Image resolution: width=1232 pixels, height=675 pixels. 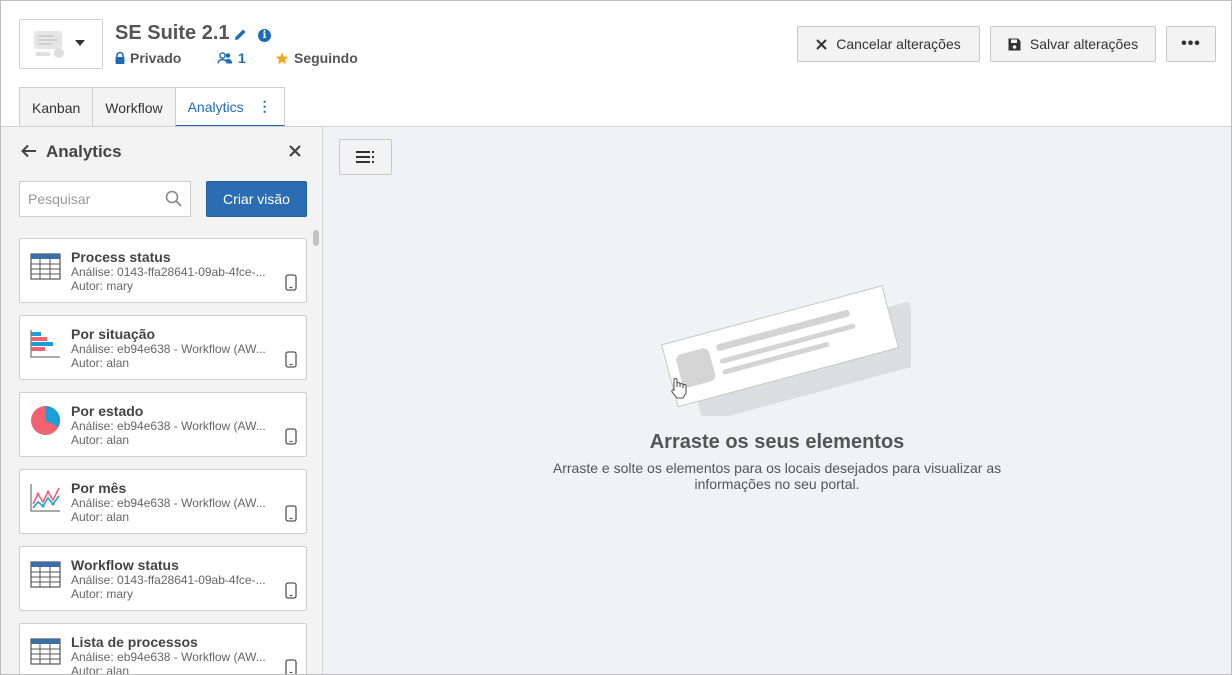 What do you see at coordinates (1014, 44) in the screenshot?
I see `save-disk-icon` at bounding box center [1014, 44].